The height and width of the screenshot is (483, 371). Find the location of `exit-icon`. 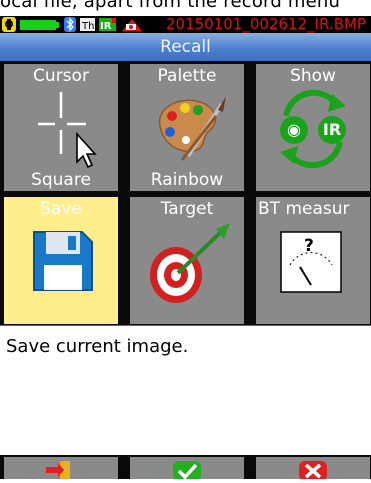

exit-icon is located at coordinates (58, 470).